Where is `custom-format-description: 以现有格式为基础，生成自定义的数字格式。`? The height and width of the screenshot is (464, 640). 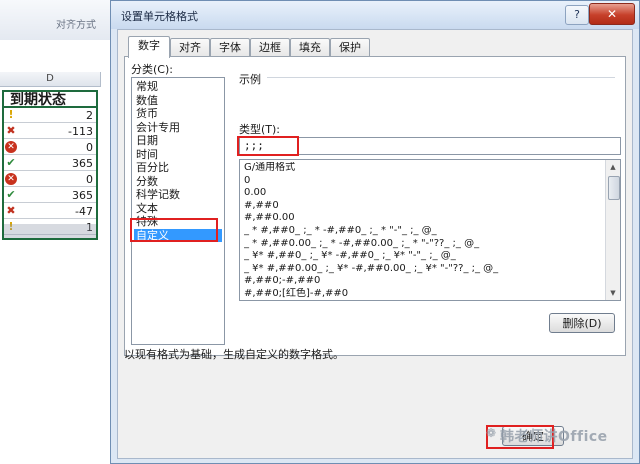 custom-format-description: 以现有格式为基础，生成自定义的数字格式。 is located at coordinates (234, 354).